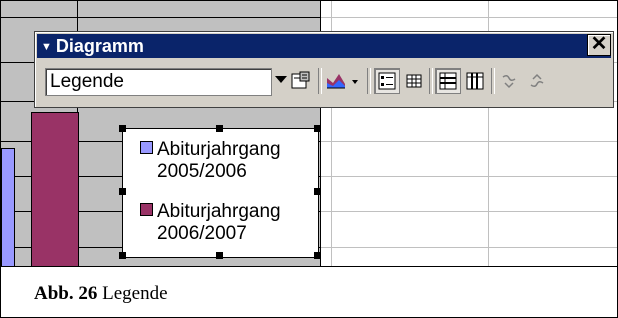 This screenshot has width=618, height=318. What do you see at coordinates (99, 46) in the screenshot?
I see `toolbar-title: Diagramm` at bounding box center [99, 46].